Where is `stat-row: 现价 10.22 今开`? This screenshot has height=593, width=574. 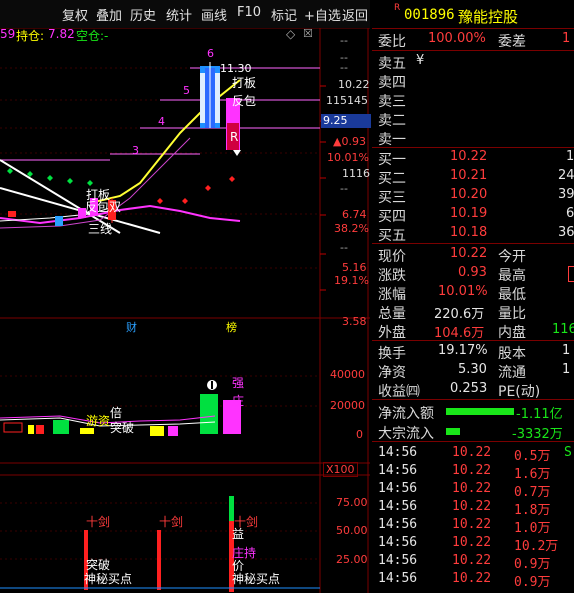
stat-row: 现价 10.22 今开 is located at coordinates (473, 255).